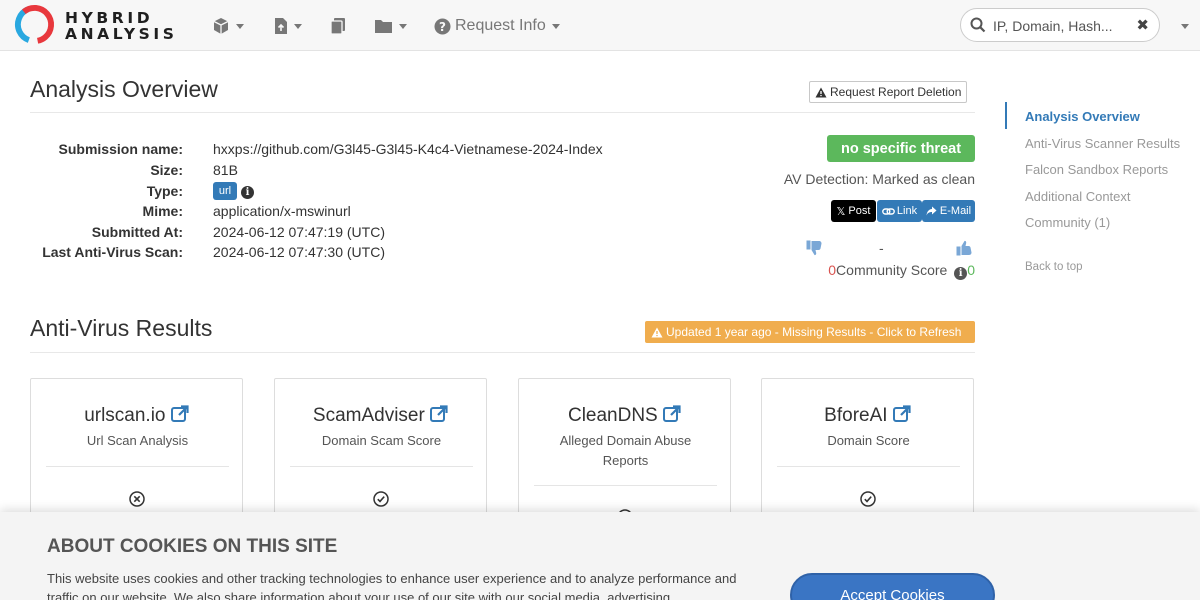 This screenshot has height=600, width=1200. Describe the element at coordinates (137, 499) in the screenshot. I see `circle-x-icon` at that location.